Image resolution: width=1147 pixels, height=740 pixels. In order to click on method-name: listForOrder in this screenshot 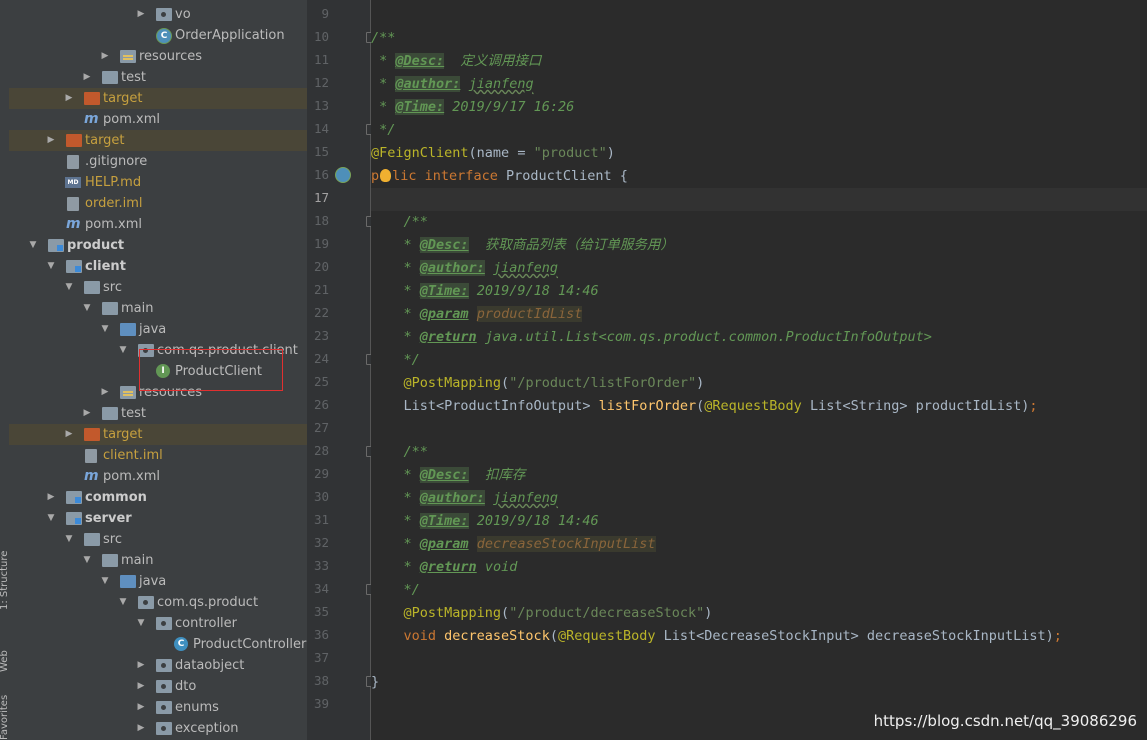, I will do `click(647, 406)`.